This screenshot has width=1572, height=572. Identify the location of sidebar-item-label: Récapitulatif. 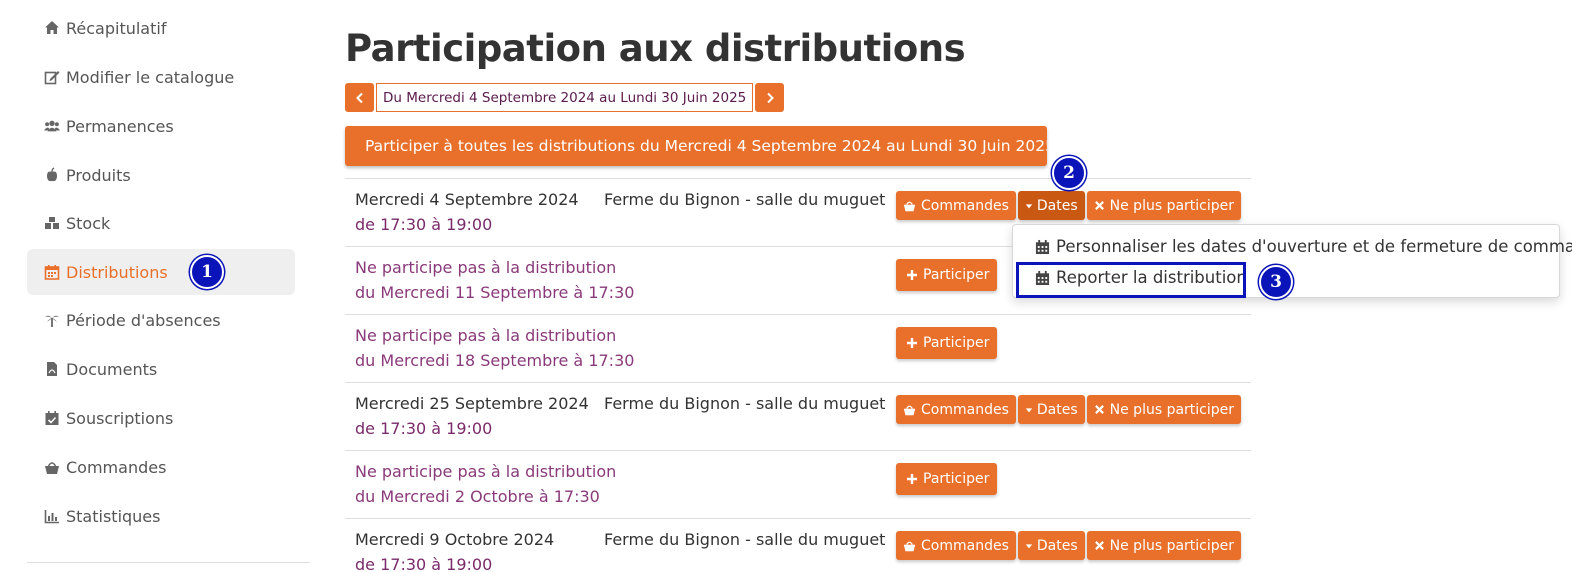
(116, 28).